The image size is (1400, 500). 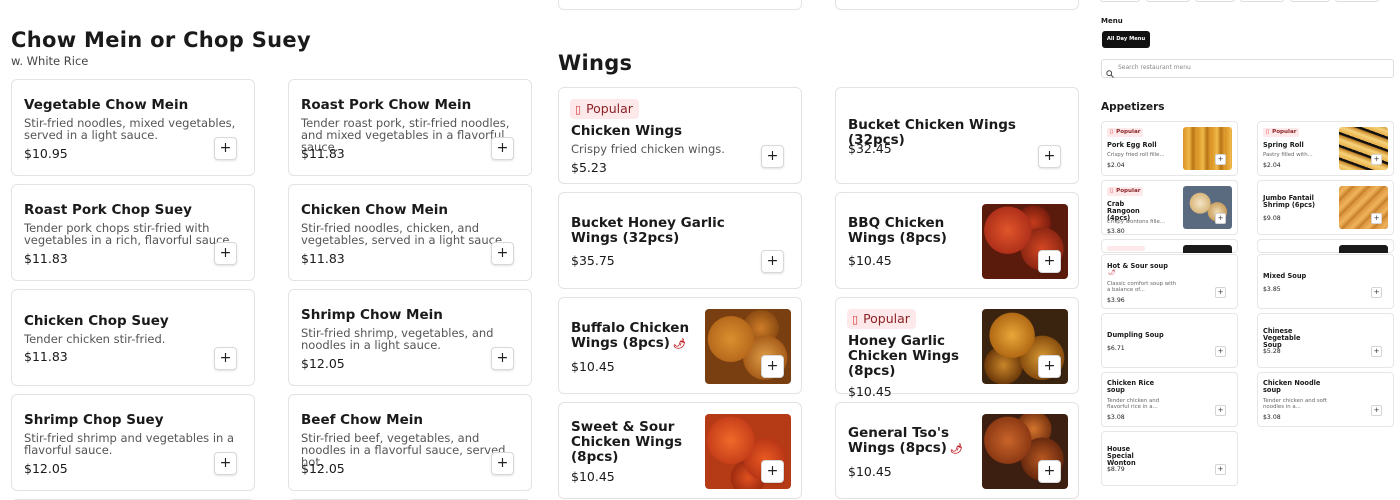 What do you see at coordinates (1110, 70) in the screenshot?
I see `search-icon` at bounding box center [1110, 70].